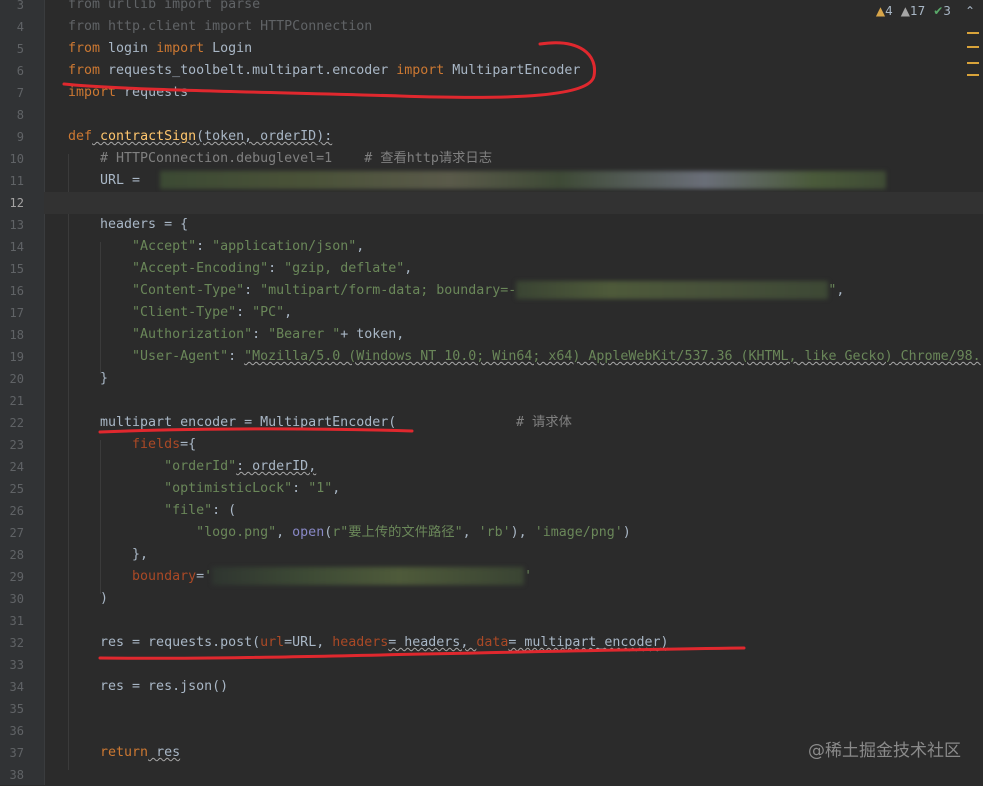  Describe the element at coordinates (12, 709) in the screenshot. I see `line-number: 35` at that location.